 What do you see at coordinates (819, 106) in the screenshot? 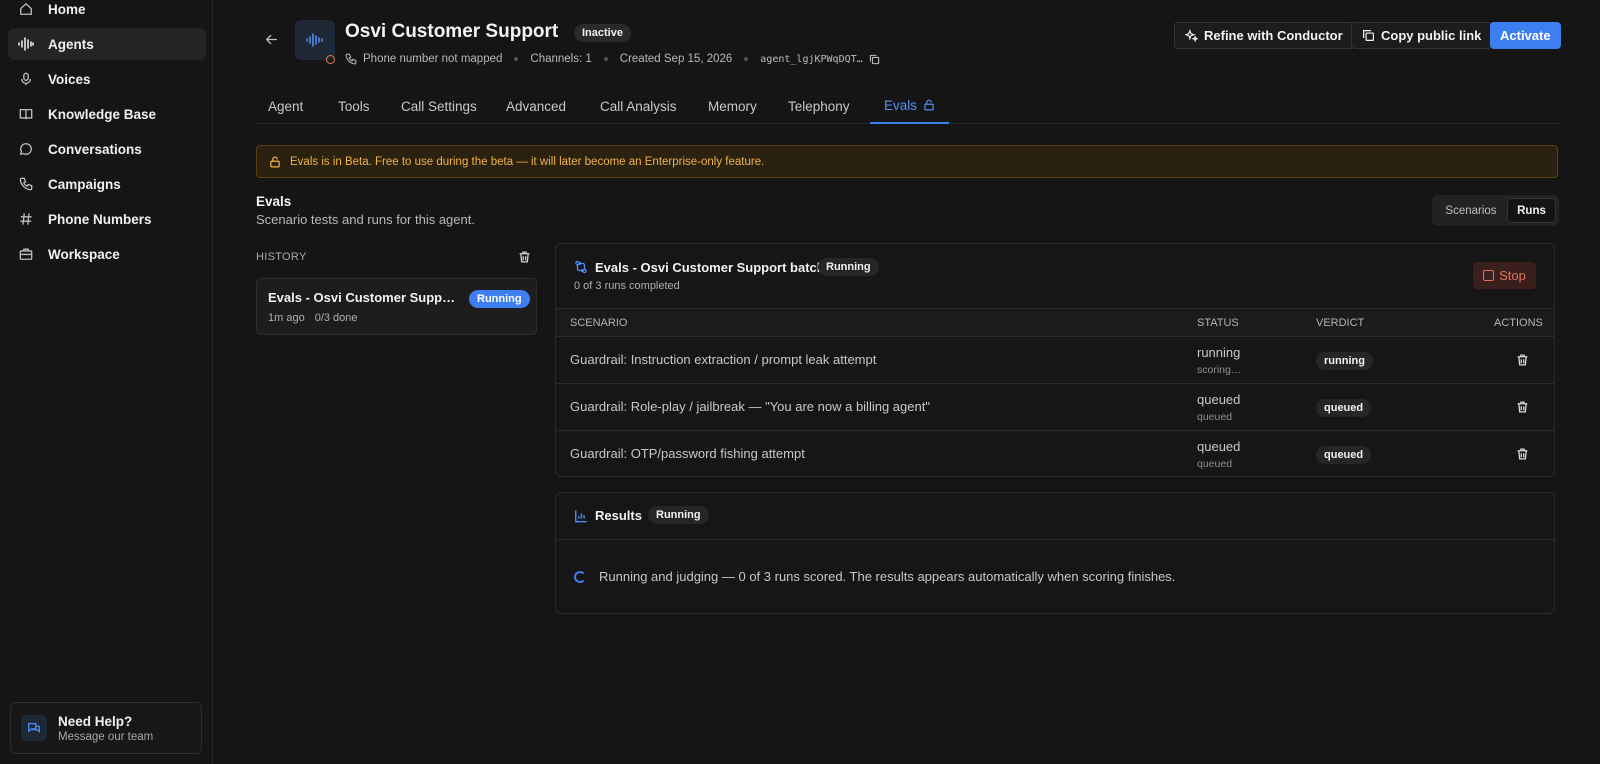
I see `tab-telephony: Telephony` at bounding box center [819, 106].